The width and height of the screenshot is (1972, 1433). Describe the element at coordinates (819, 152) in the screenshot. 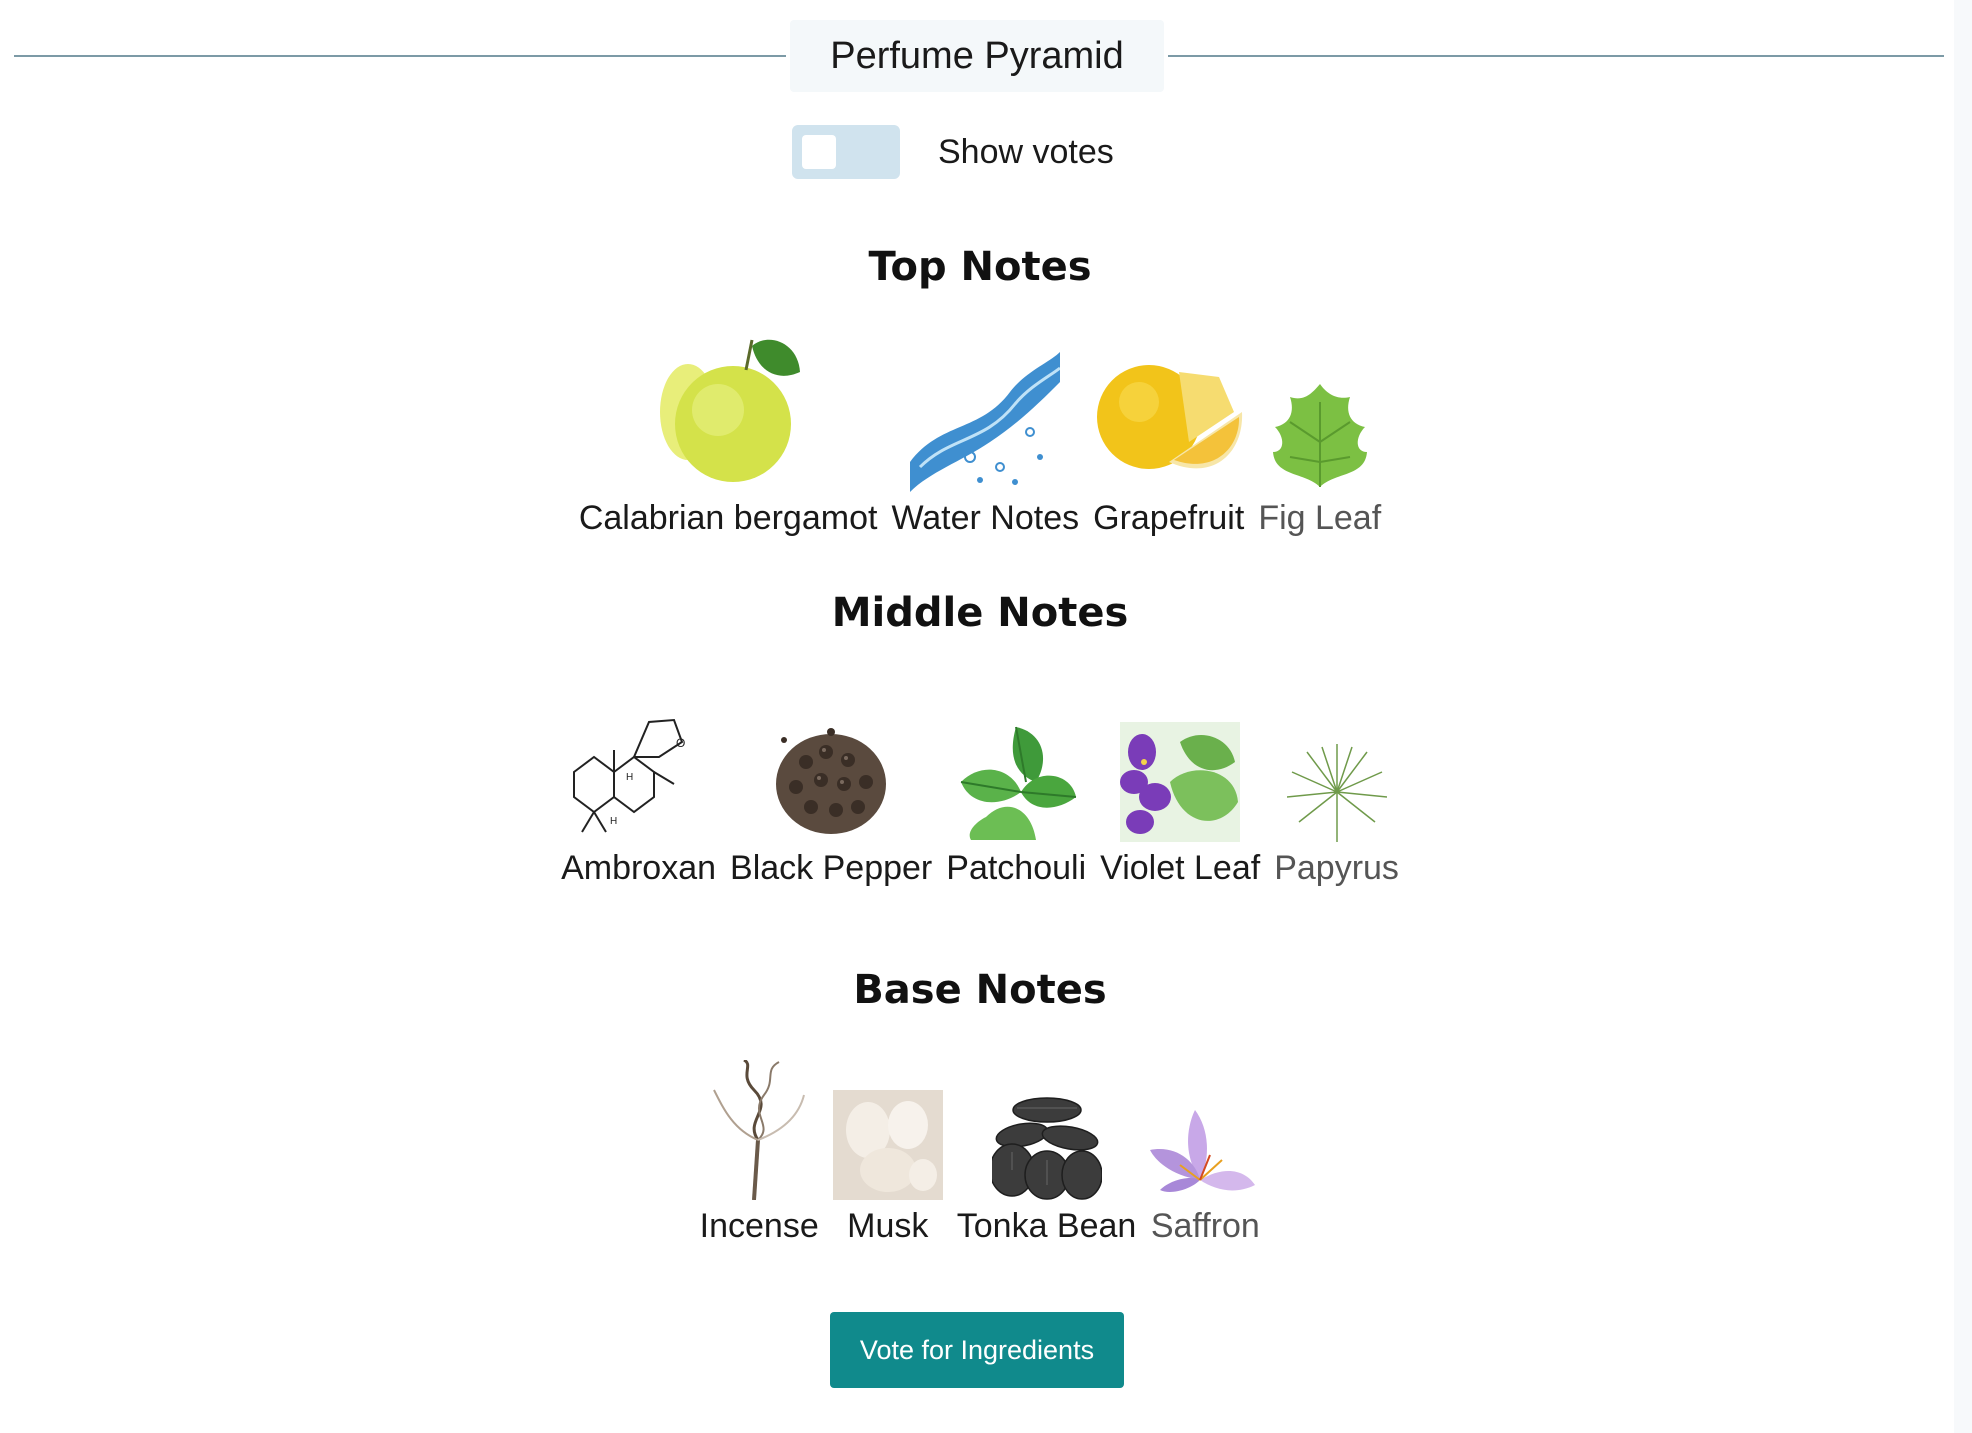

I see `toggle-knob` at that location.